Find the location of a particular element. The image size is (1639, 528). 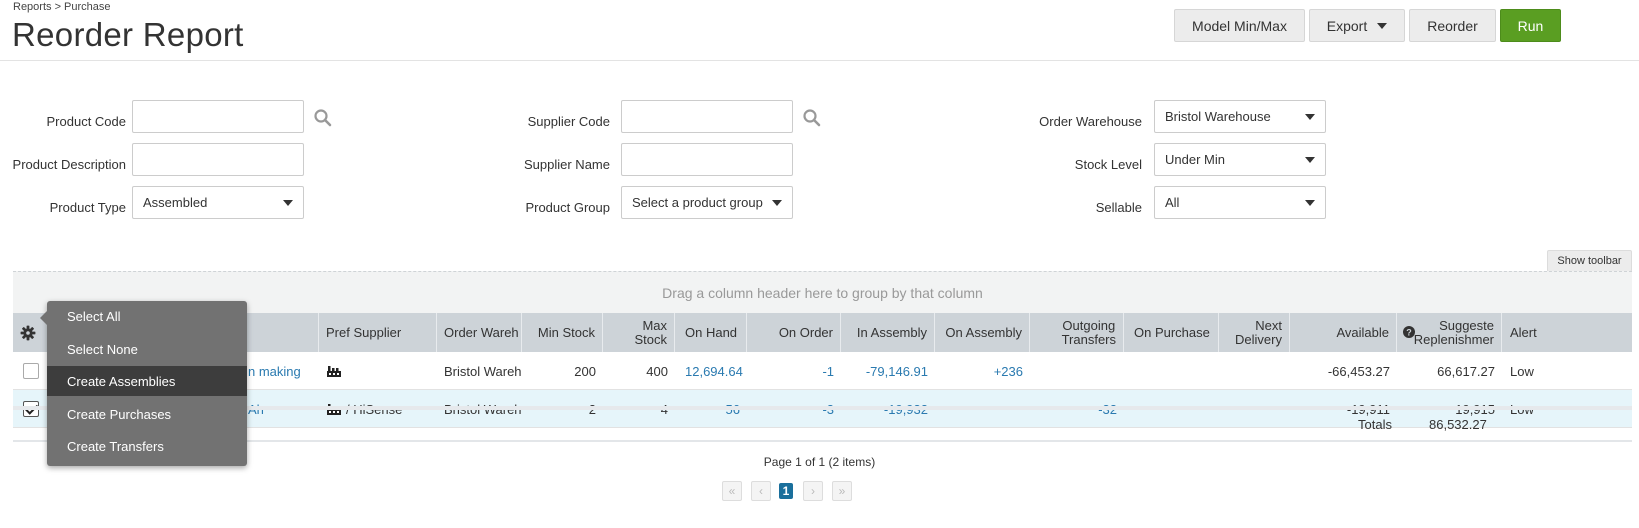

column-header-suggested-replenishment: ? Suggeste Replenishmer is located at coordinates (1449, 332).